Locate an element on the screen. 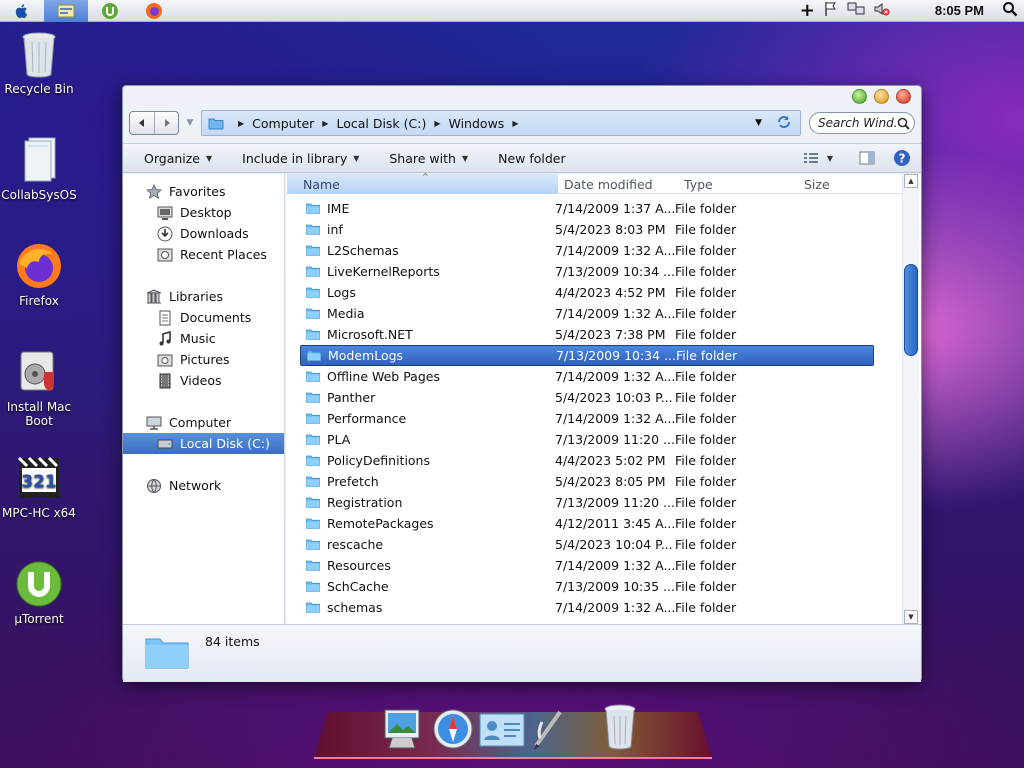 This screenshot has height=768, width=1024. new-folder-button: New folder is located at coordinates (532, 158).